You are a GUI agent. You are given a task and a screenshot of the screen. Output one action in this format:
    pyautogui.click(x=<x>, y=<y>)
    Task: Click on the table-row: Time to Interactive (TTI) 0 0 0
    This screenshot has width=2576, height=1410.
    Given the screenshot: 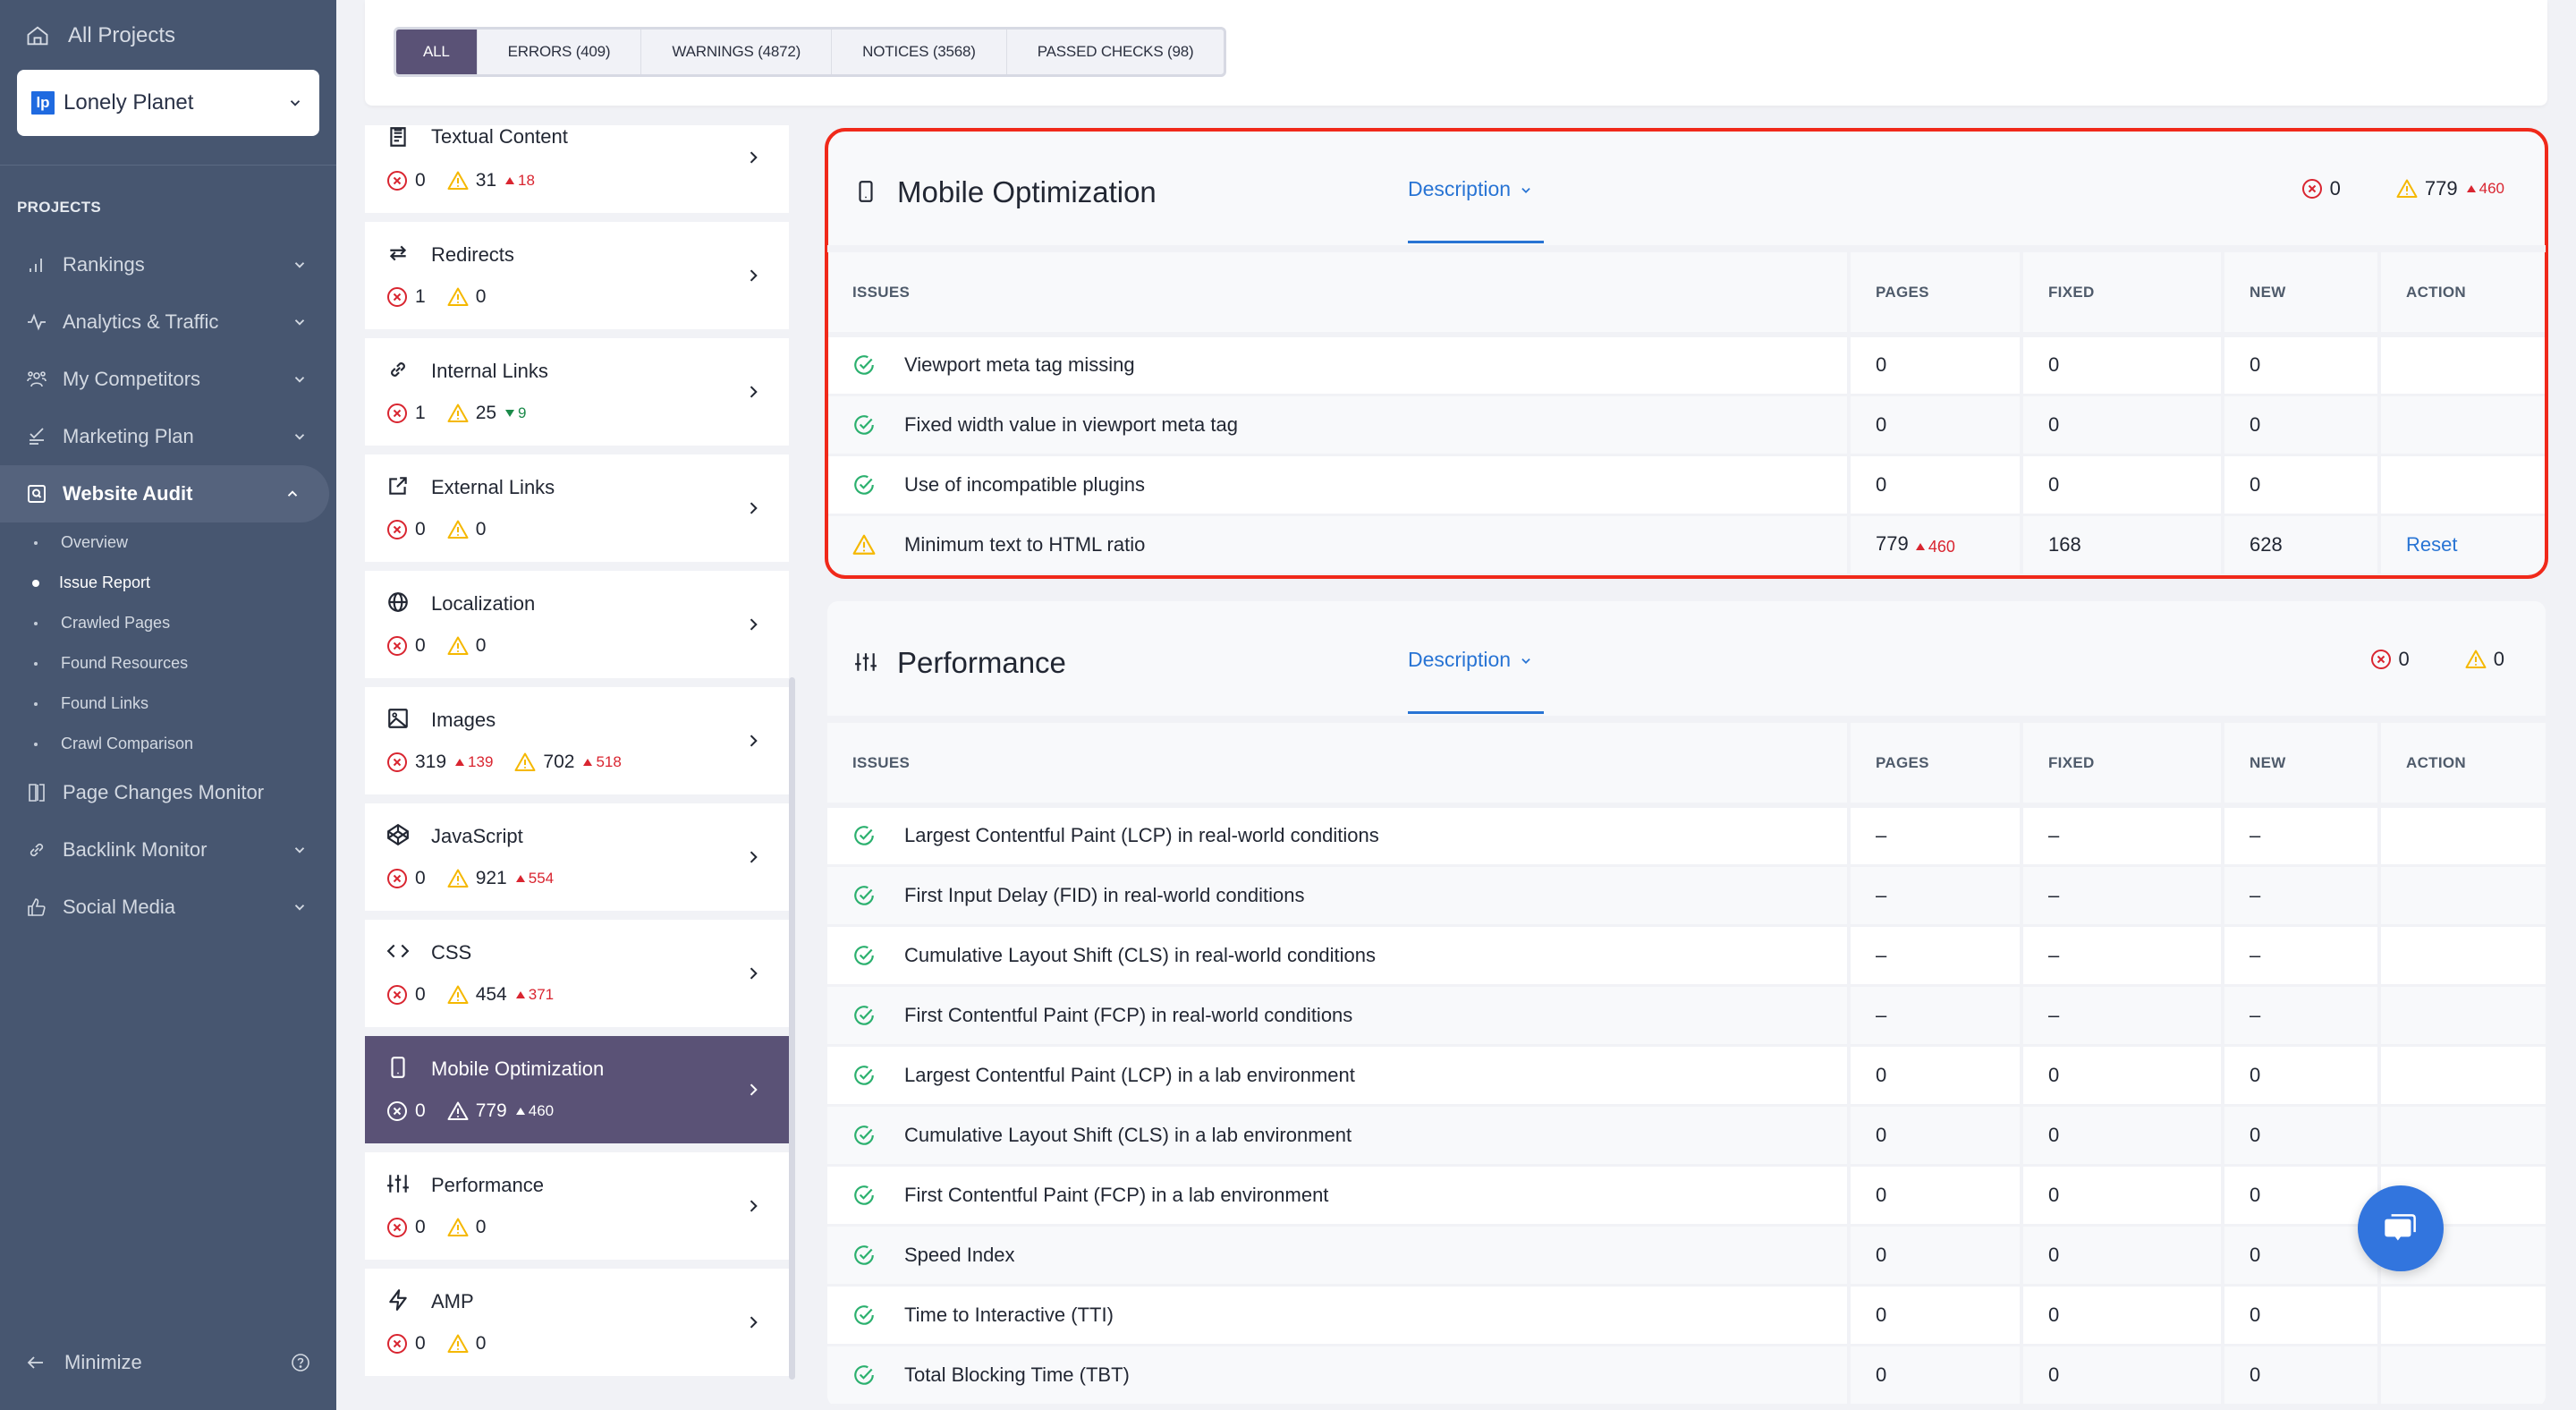 What is the action you would take?
    pyautogui.click(x=1686, y=1315)
    